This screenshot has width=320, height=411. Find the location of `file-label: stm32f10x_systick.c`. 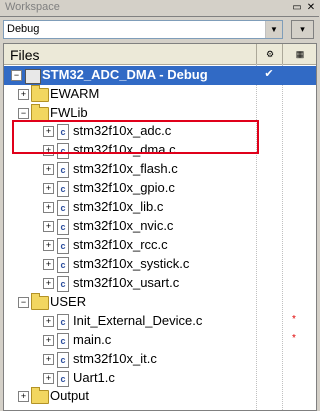

file-label: stm32f10x_systick.c is located at coordinates (131, 263).